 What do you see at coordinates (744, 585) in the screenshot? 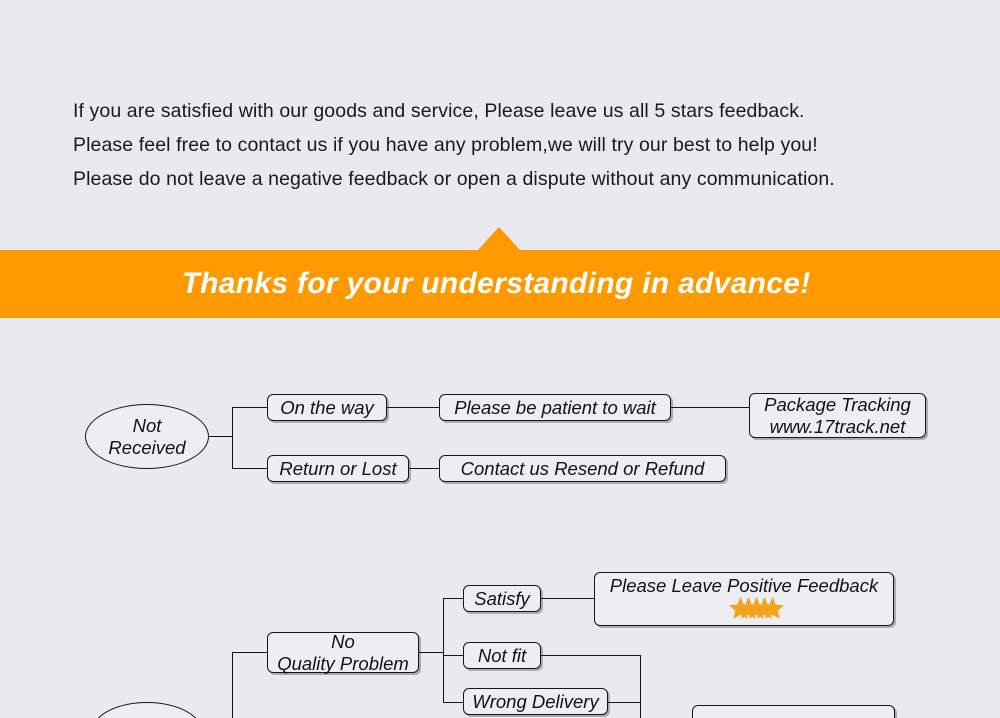
I see `node-feedback-label: Please Leave Positive Feedback` at bounding box center [744, 585].